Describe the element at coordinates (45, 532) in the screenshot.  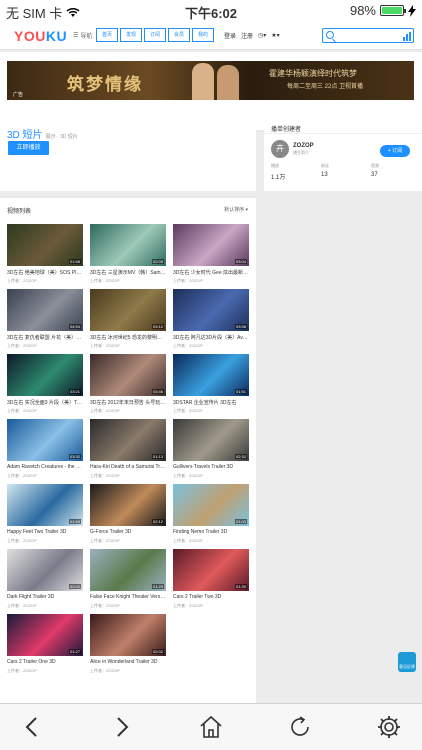
I see `video-title: Happy Feet Two Trailer 3D` at that location.